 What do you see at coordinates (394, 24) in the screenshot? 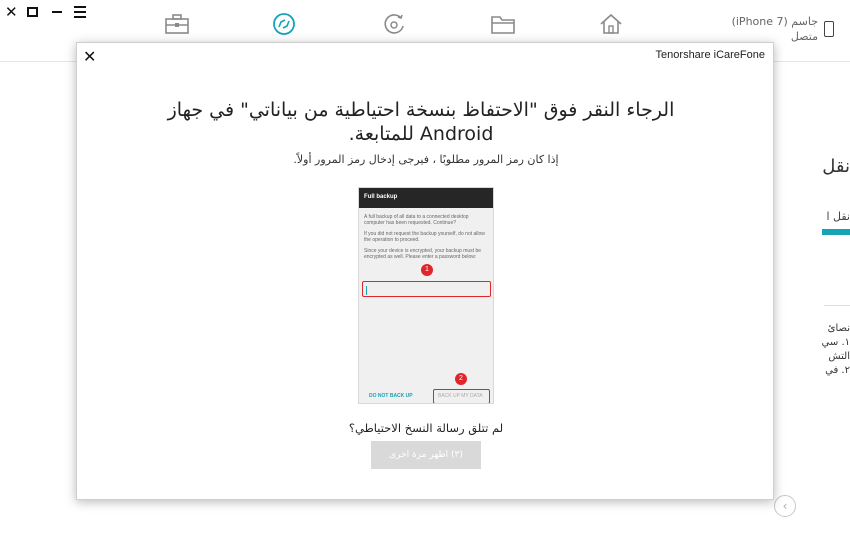
I see `backup-restore-icon` at bounding box center [394, 24].